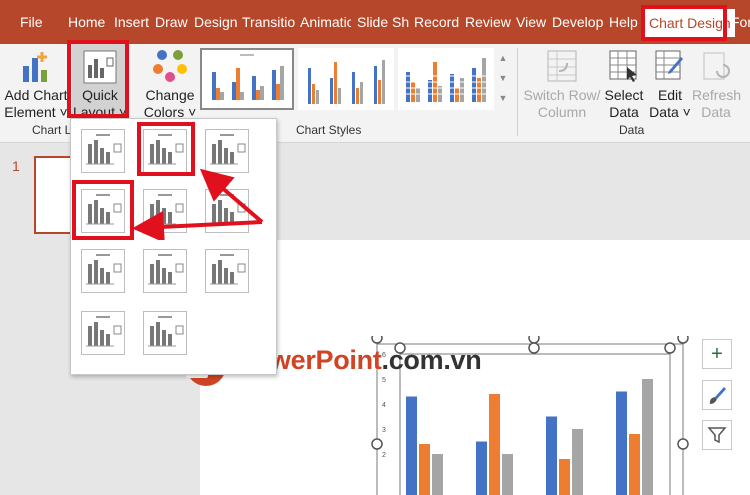  Describe the element at coordinates (488, 22) in the screenshot. I see `tab-review: Review` at that location.